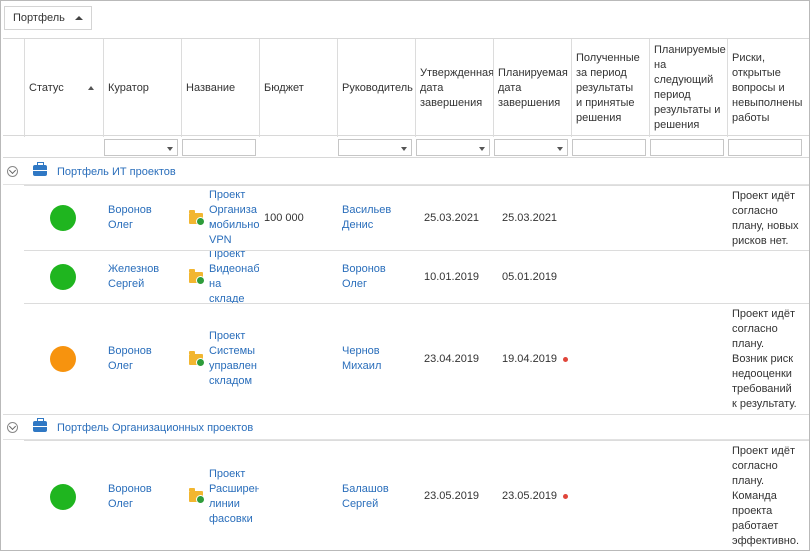 Image resolution: width=810 pixels, height=551 pixels. I want to click on project-name-link: Проект Видеонаб на складе, so click(234, 277).